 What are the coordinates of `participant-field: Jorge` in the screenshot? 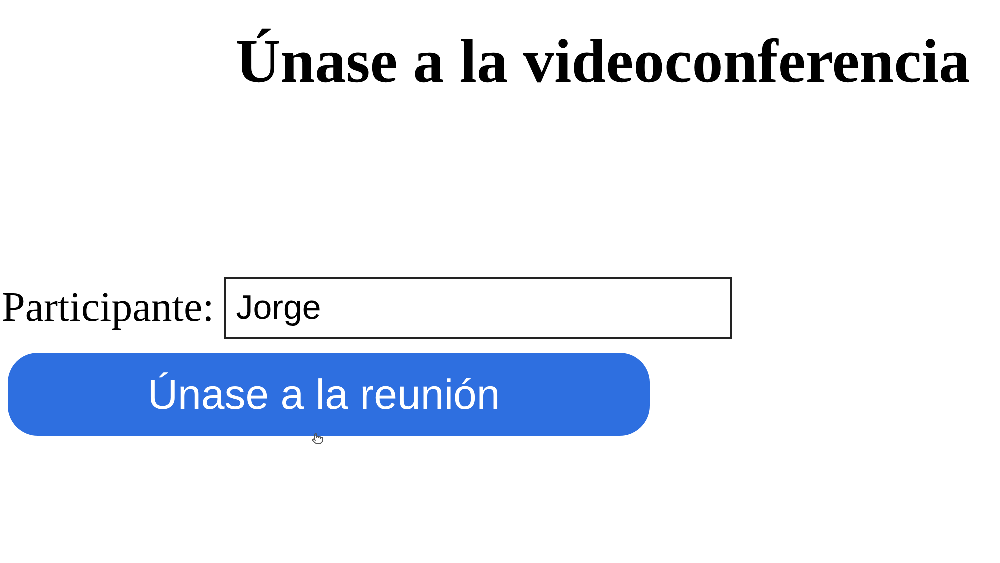 It's located at (478, 308).